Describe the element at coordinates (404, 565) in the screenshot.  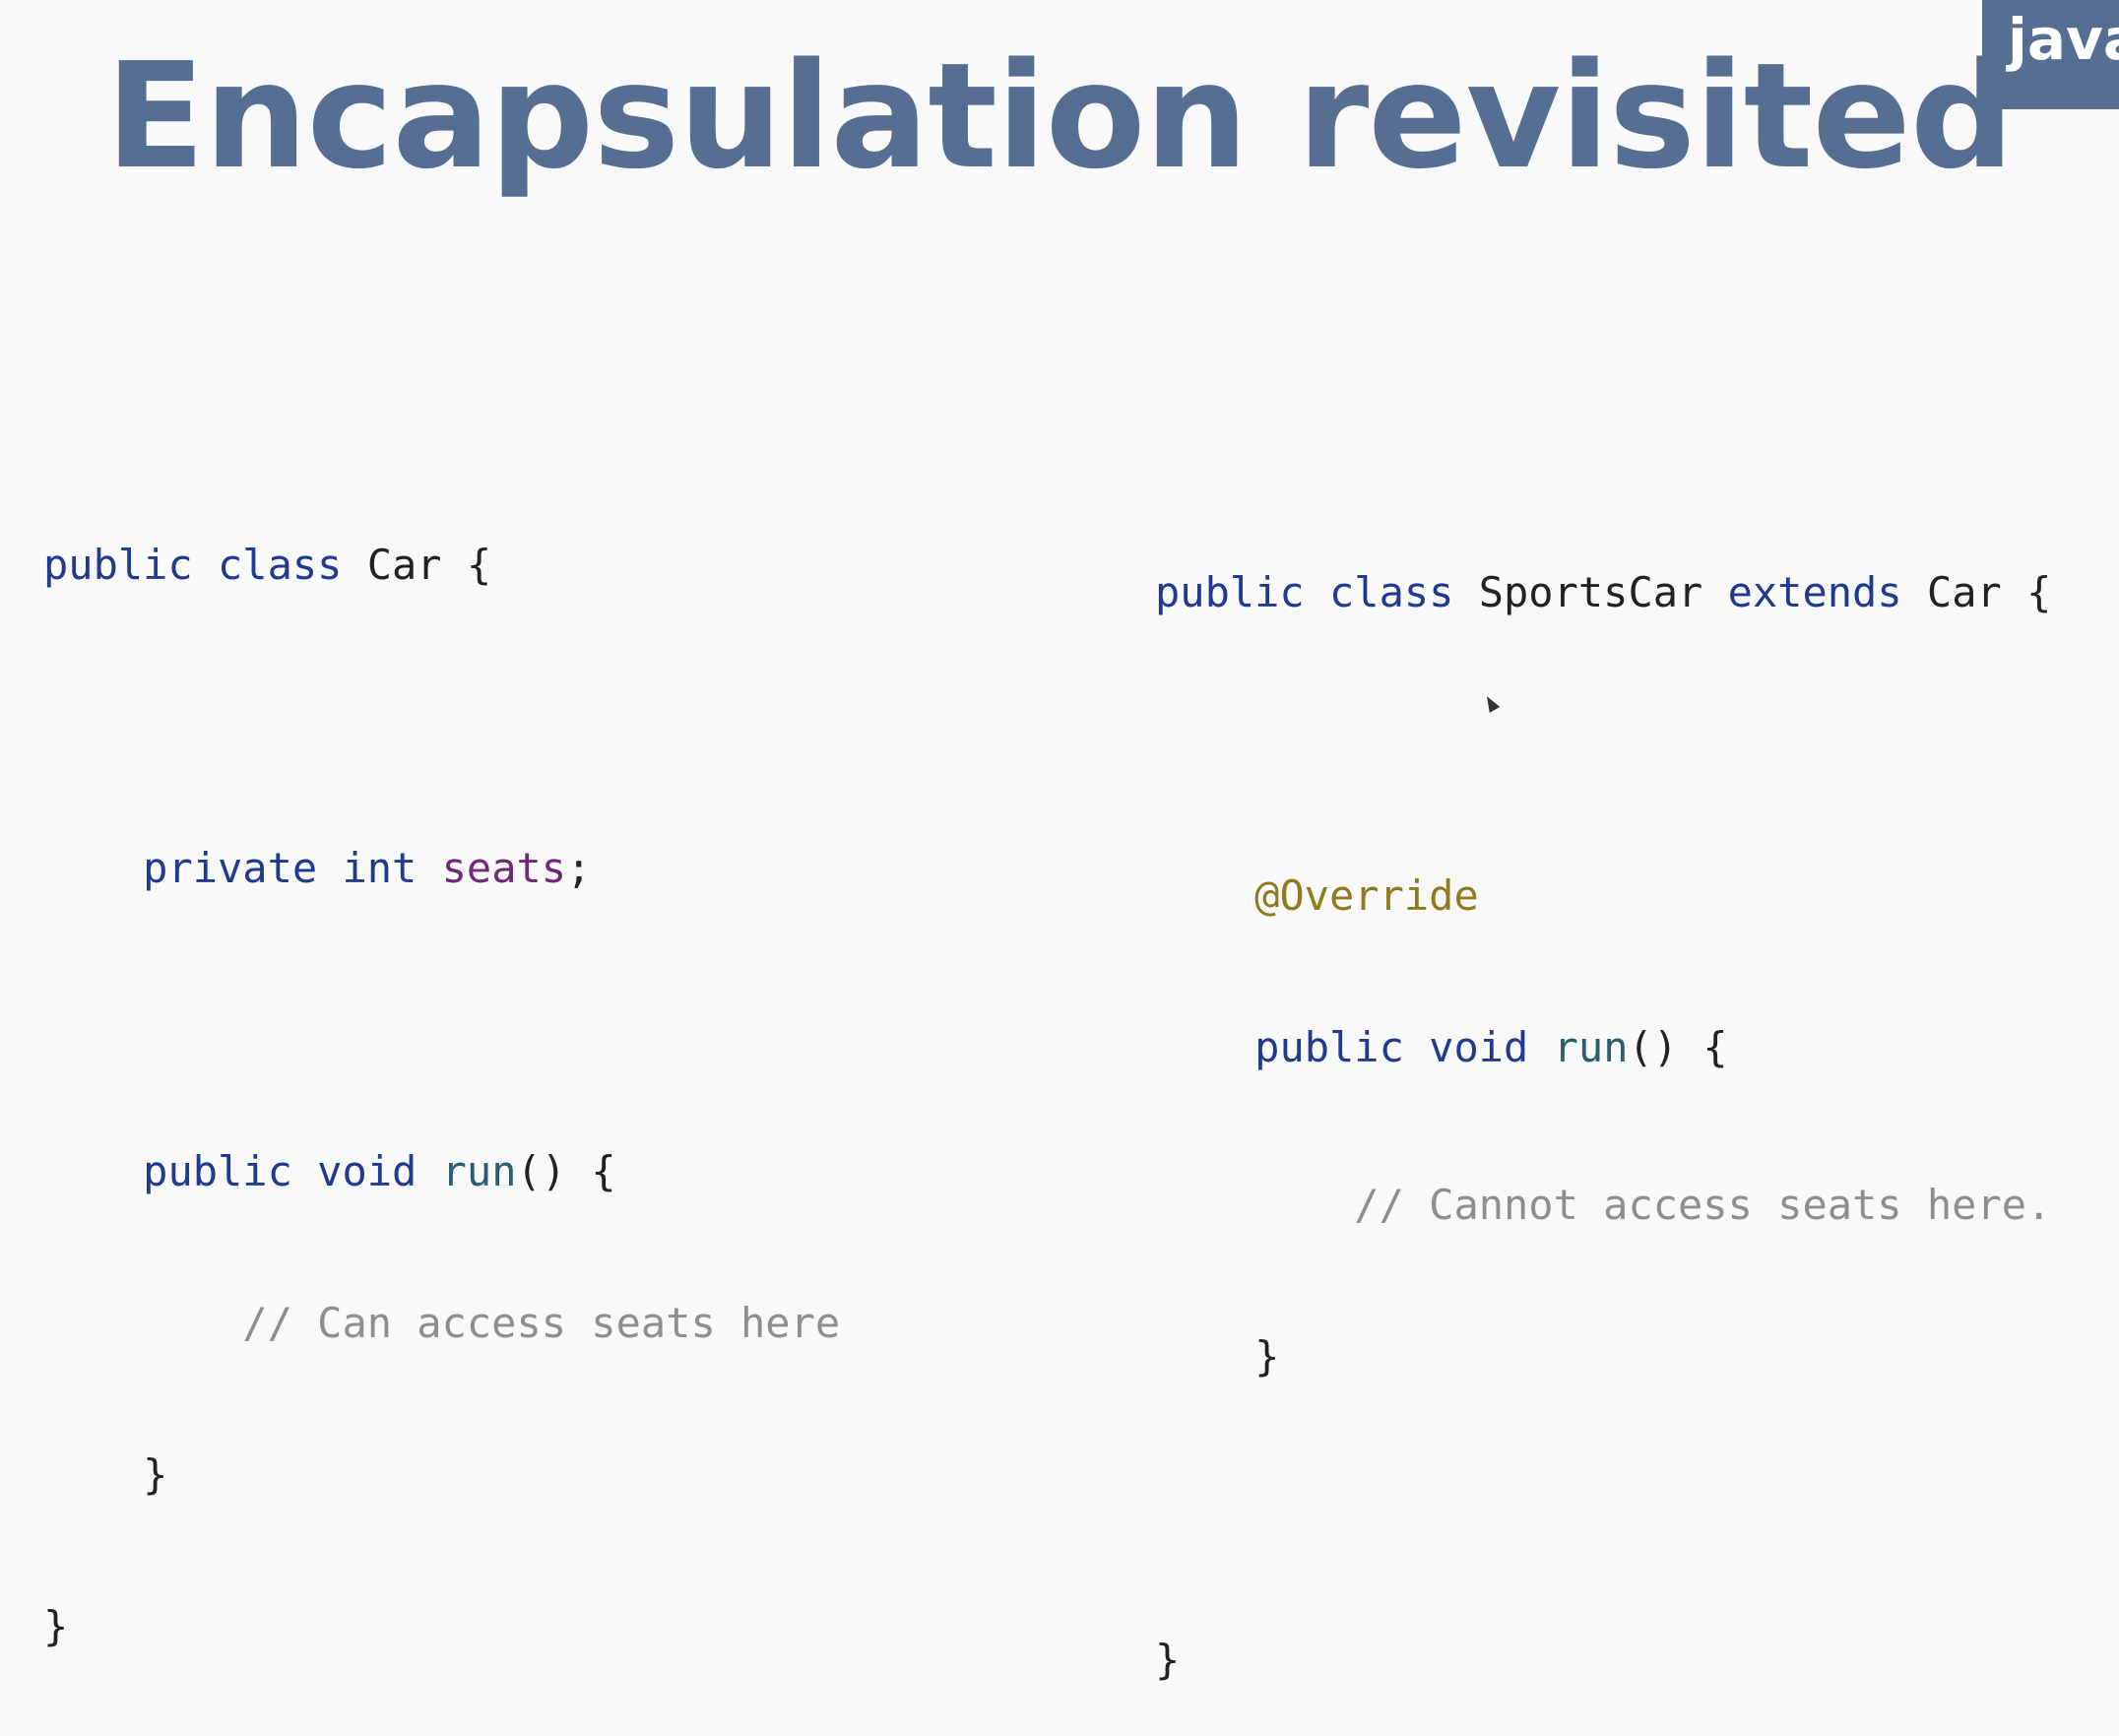
I see `class-name: Car` at that location.